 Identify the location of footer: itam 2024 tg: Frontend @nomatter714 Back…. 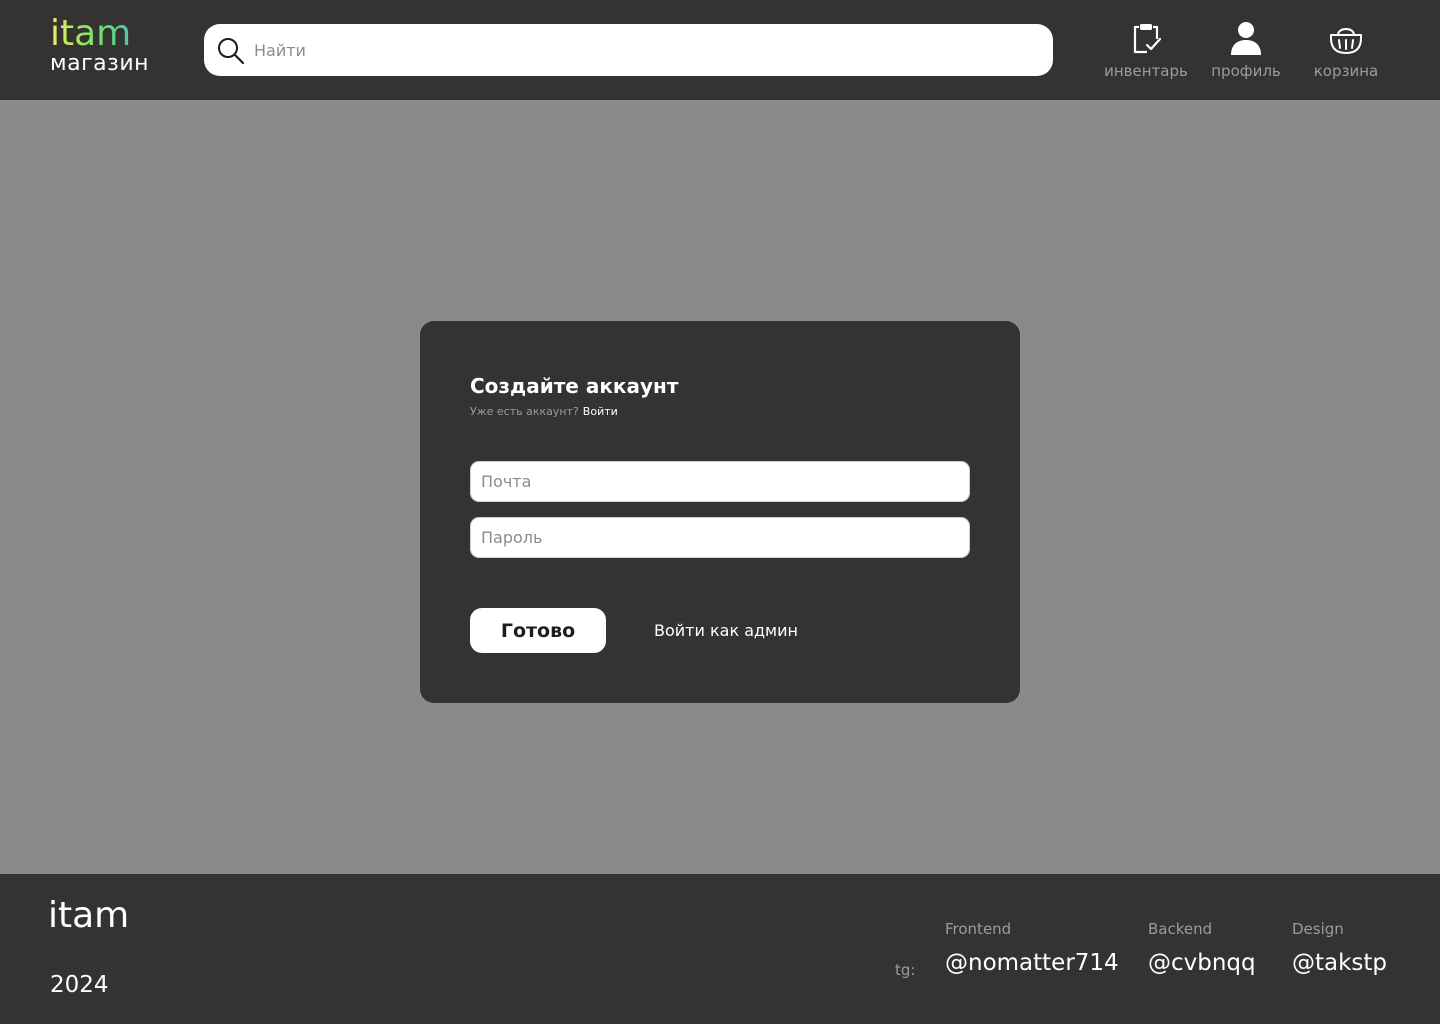
(720, 949).